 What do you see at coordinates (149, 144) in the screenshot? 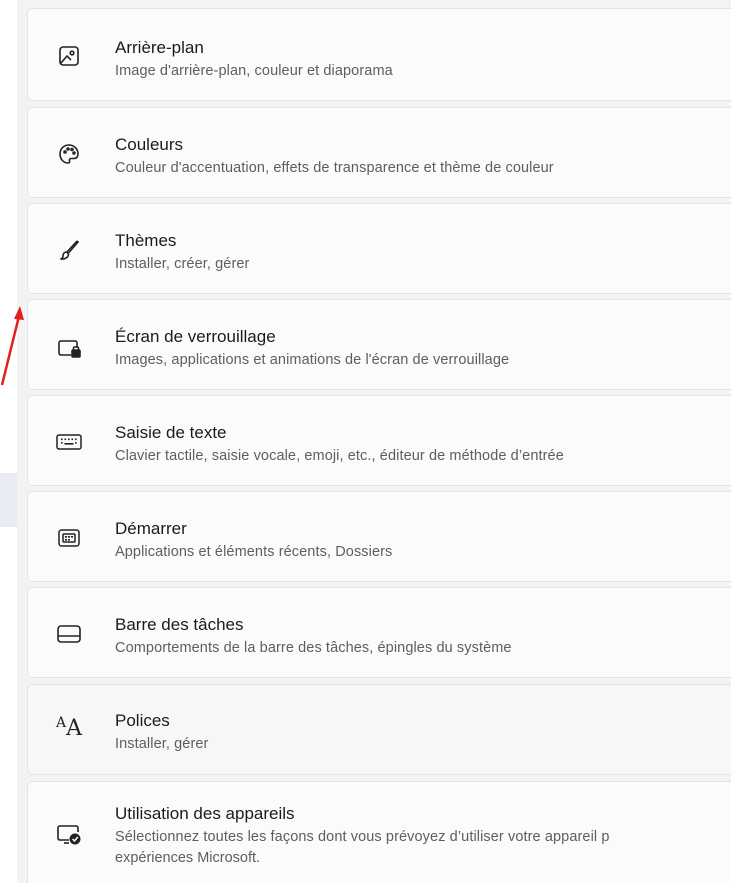
I see `item-title: Couleurs` at bounding box center [149, 144].